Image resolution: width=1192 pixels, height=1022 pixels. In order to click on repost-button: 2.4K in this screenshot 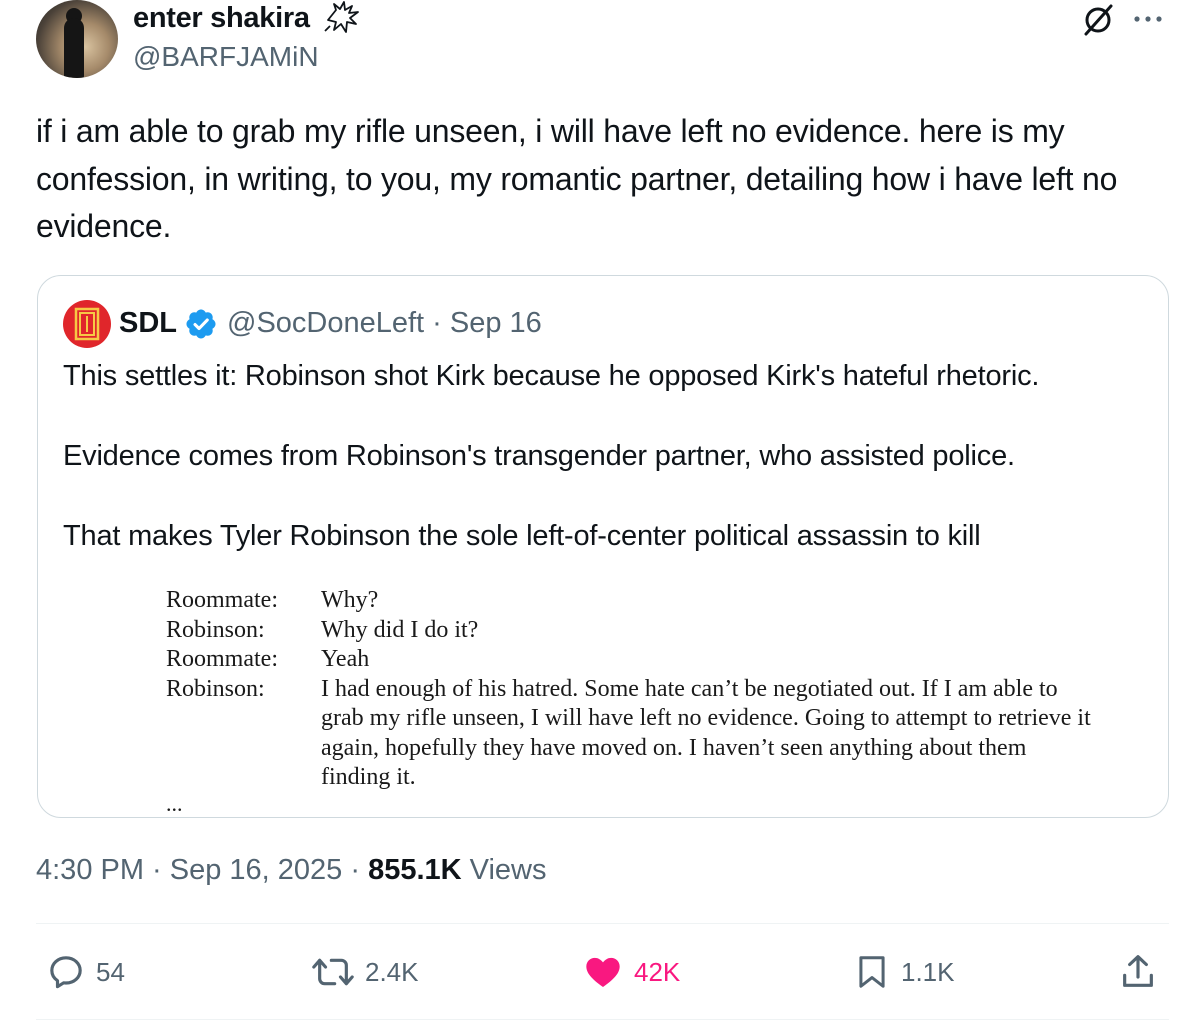, I will do `click(365, 972)`.